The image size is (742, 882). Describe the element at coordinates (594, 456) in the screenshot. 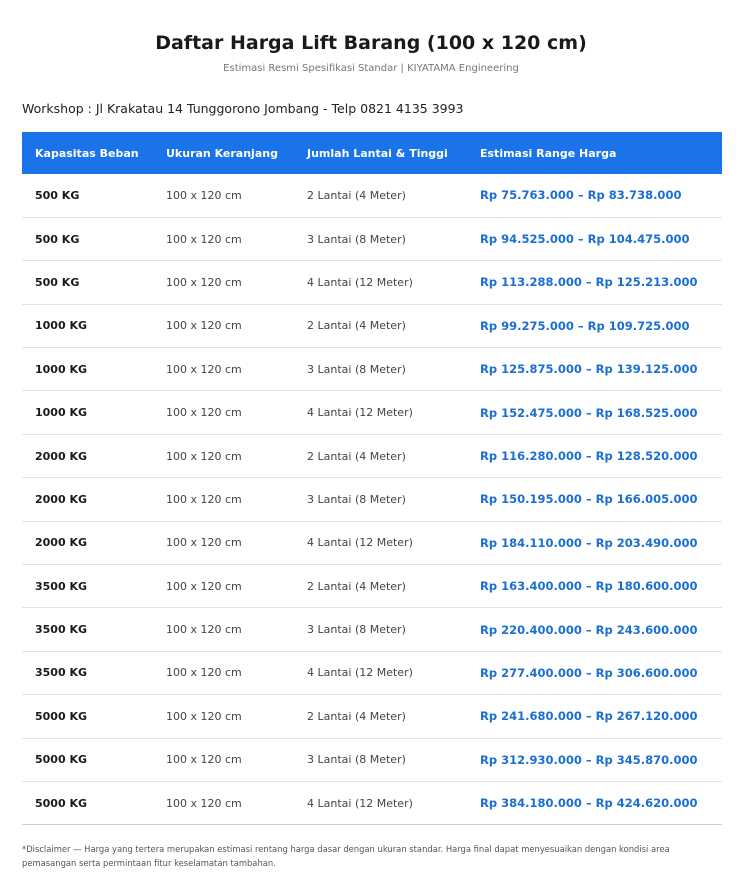

I see `cell-price-range: Rp 116.280.000 – Rp 128.520.000` at that location.